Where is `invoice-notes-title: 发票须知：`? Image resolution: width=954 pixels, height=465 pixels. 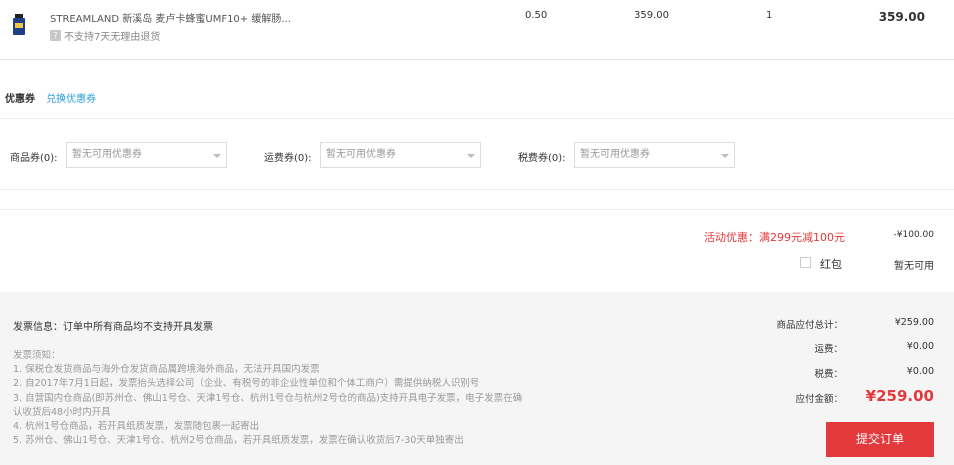 invoice-notes-title: 发票须知： is located at coordinates (37, 355).